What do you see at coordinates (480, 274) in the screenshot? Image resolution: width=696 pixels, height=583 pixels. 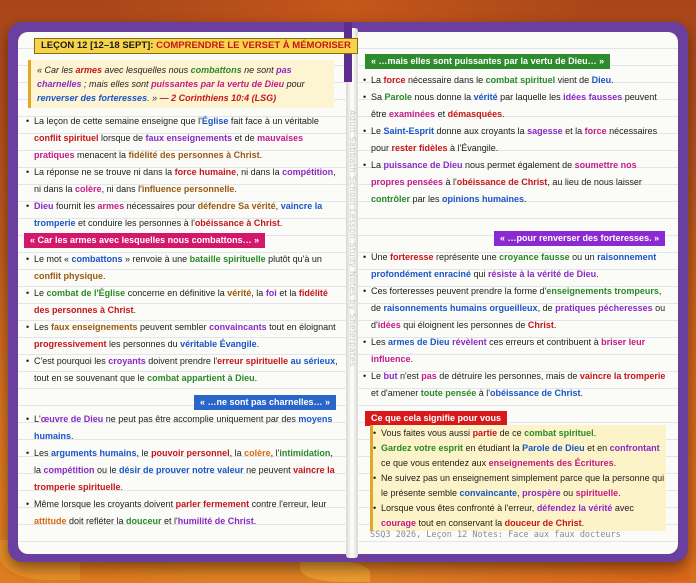 I see `body-text: qui` at bounding box center [480, 274].